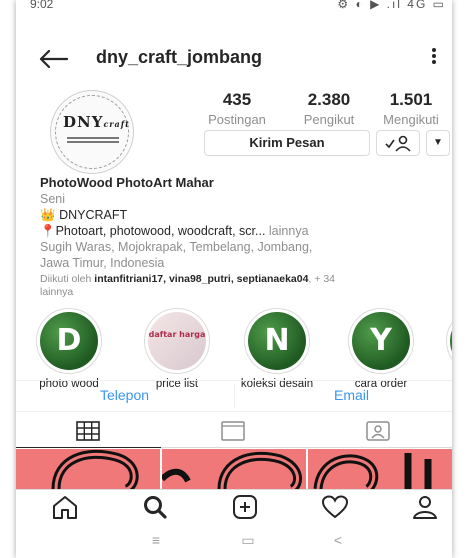 The image size is (468, 558). I want to click on stat-followers-value: 2.380, so click(329, 99).